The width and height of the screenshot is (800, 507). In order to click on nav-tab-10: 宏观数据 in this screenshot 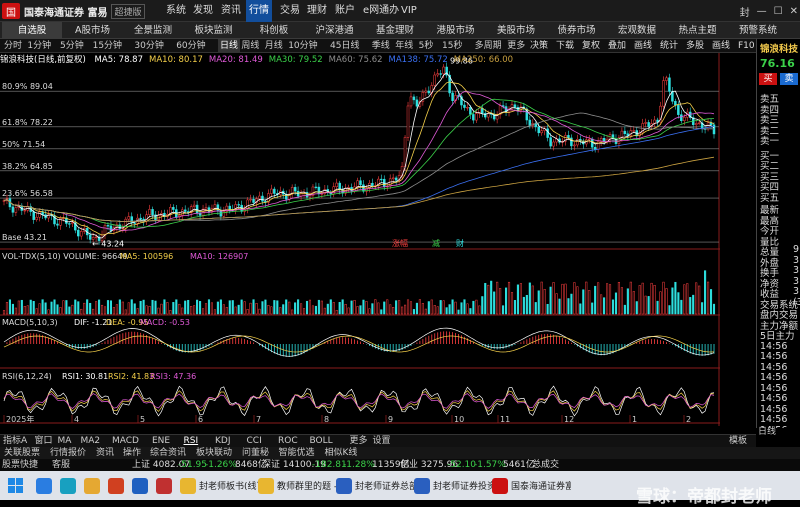, I will do `click(637, 30)`.